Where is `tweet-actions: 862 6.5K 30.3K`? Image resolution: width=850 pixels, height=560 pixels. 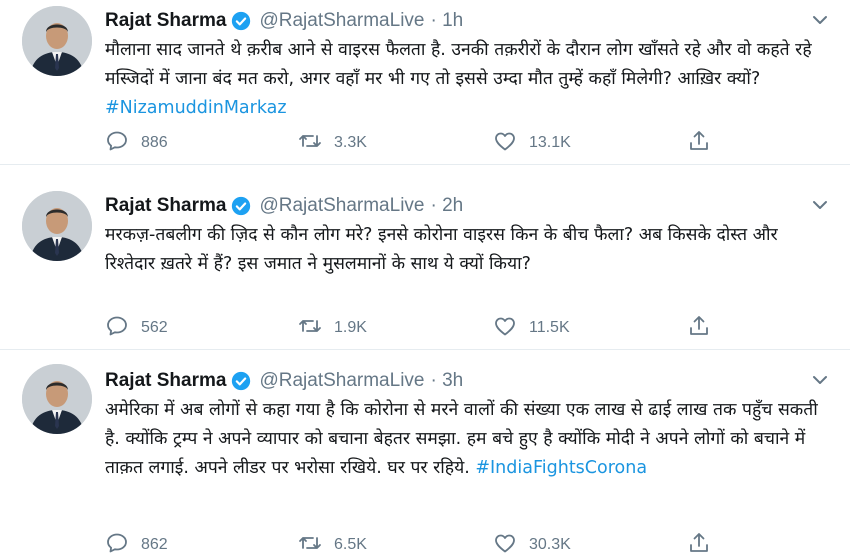 tweet-actions: 862 6.5K 30.3K is located at coordinates (415, 545).